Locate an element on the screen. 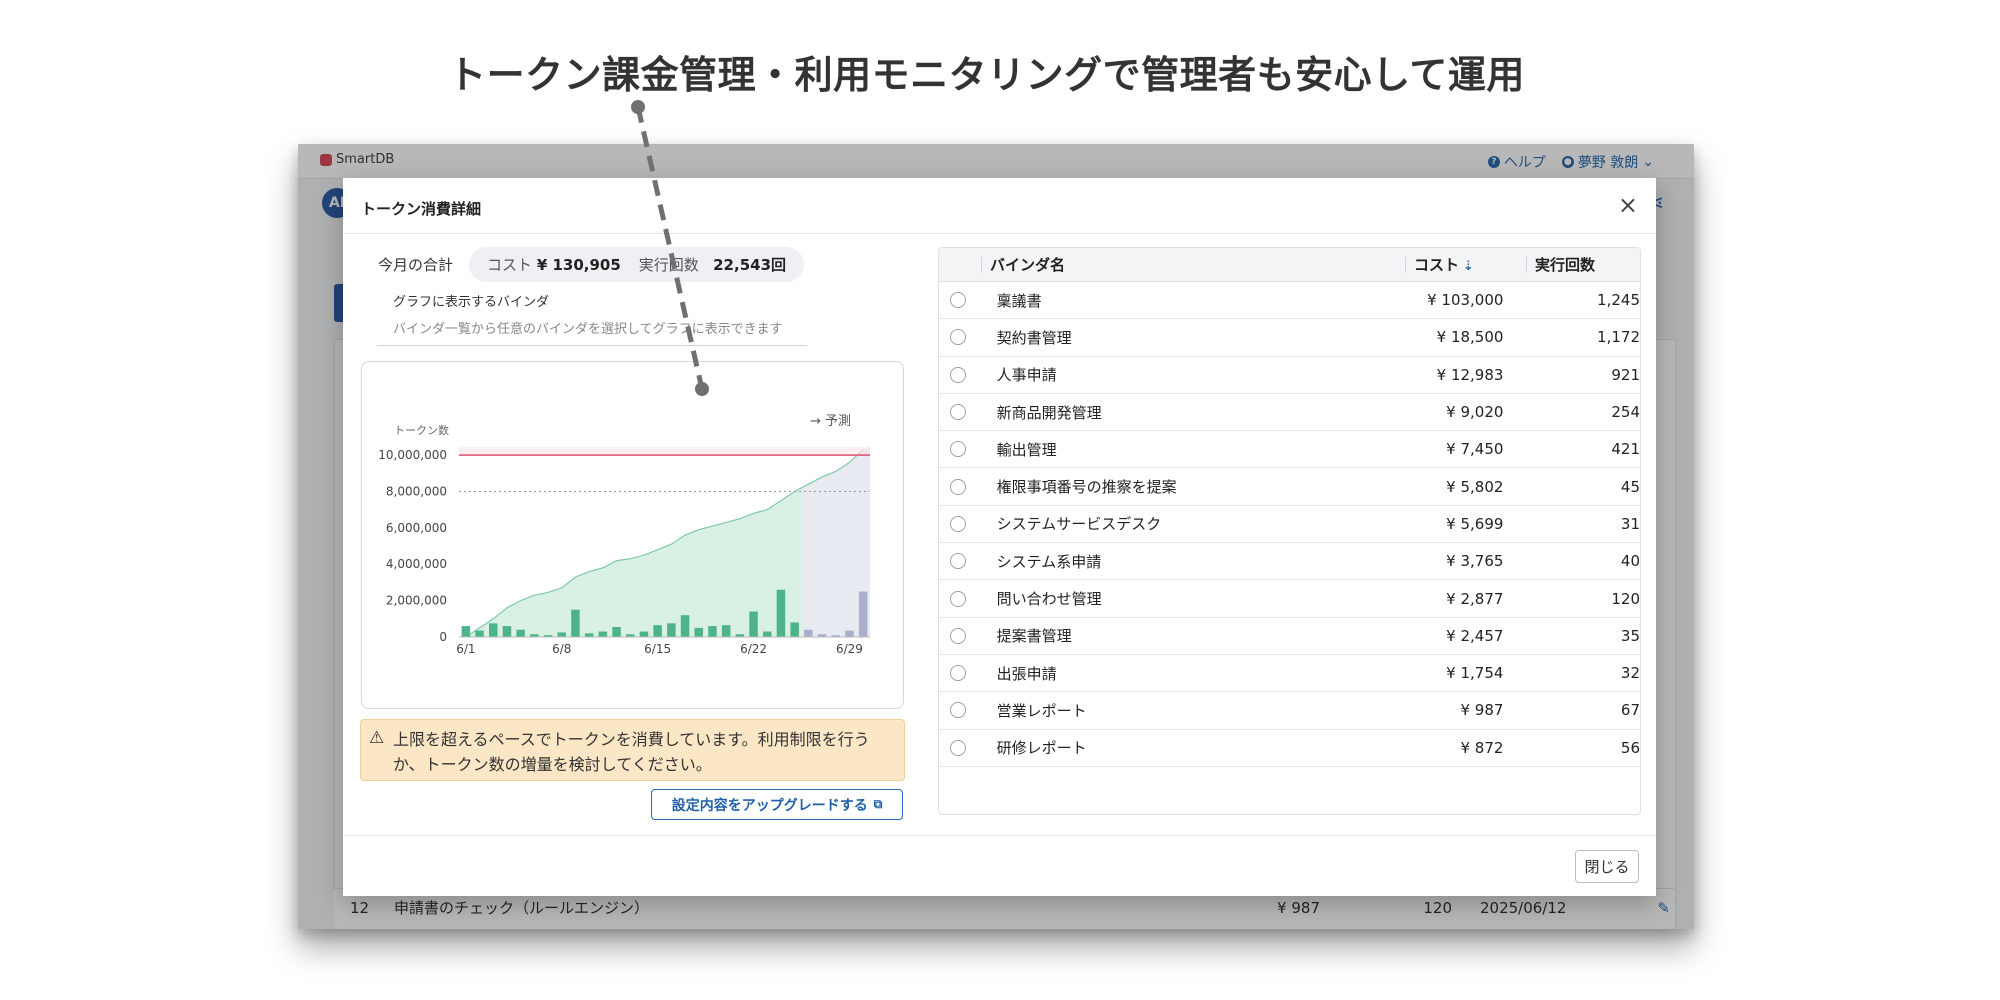 This screenshot has width=2000, height=1000. table-row: 出張申請 ¥ 1,754 32 is located at coordinates (1289, 674).